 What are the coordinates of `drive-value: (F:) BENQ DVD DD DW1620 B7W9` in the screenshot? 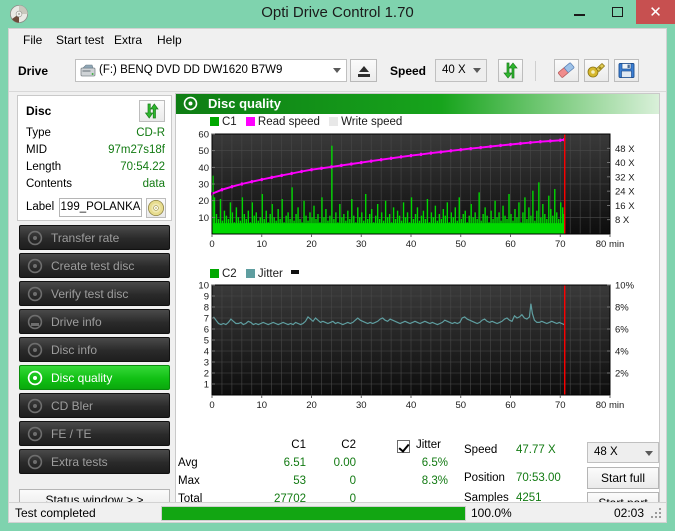 It's located at (191, 70).